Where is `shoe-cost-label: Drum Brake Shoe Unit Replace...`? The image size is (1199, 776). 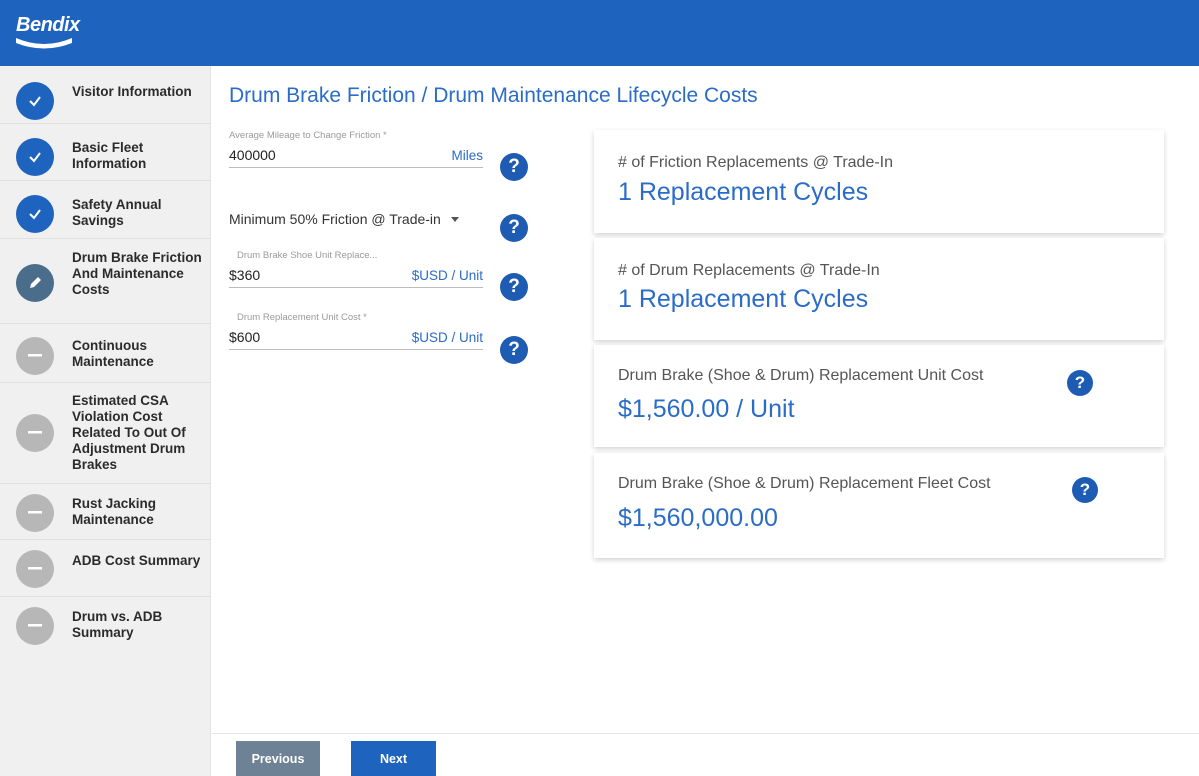 shoe-cost-label: Drum Brake Shoe Unit Replace... is located at coordinates (307, 255).